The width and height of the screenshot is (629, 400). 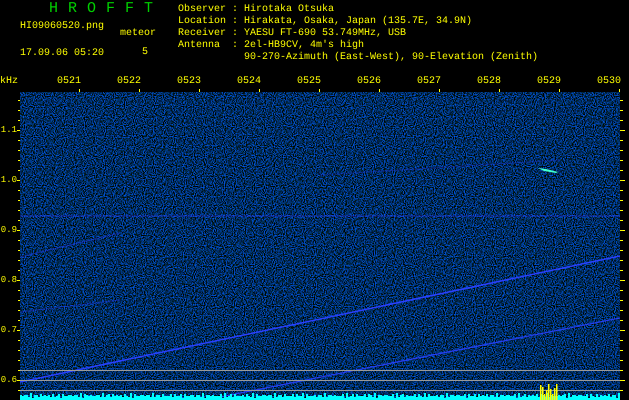 I want to click on info-value: YAESU FT-690 53.749MHz, USB, so click(x=325, y=33).